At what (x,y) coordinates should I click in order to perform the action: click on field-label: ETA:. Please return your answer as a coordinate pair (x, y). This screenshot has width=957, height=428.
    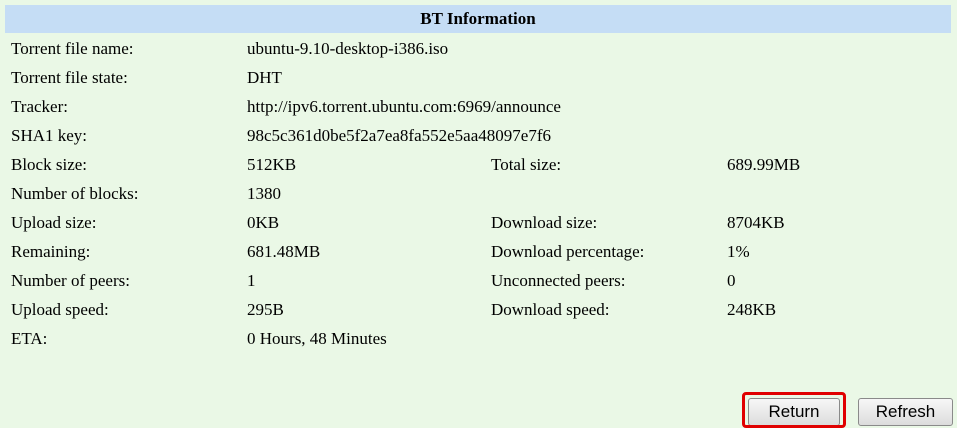
    Looking at the image, I should click on (29, 338).